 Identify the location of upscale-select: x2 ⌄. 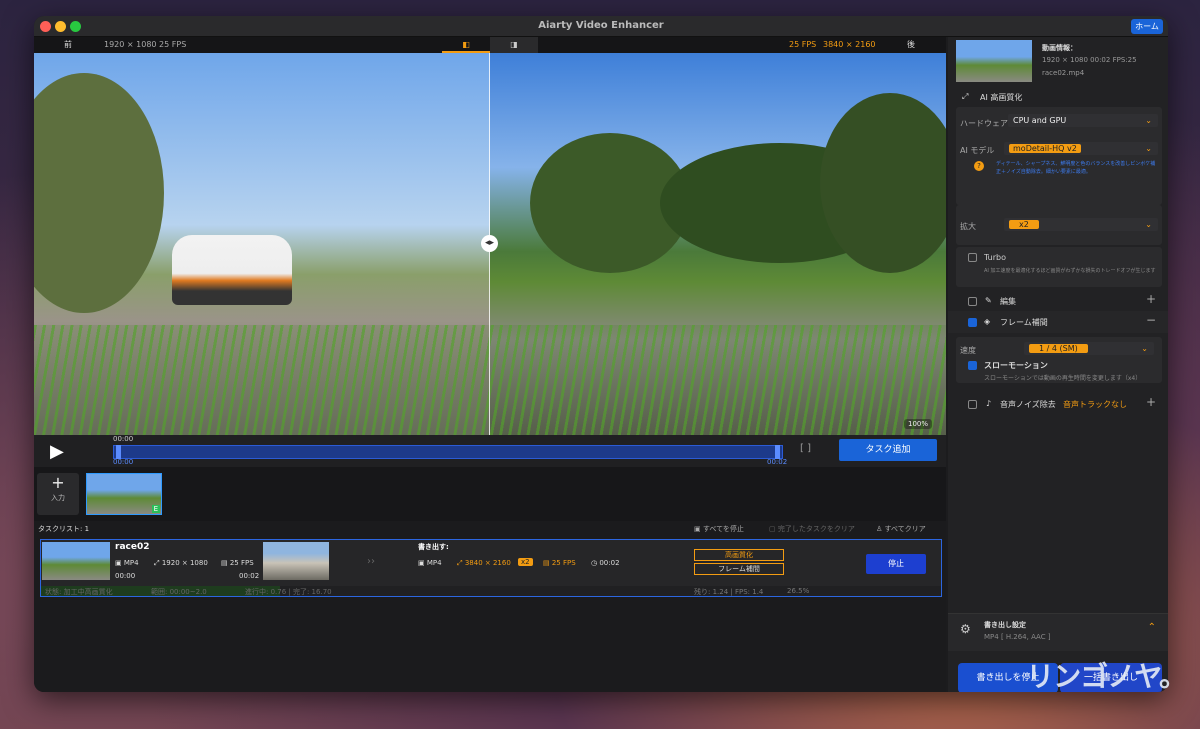
(1081, 224).